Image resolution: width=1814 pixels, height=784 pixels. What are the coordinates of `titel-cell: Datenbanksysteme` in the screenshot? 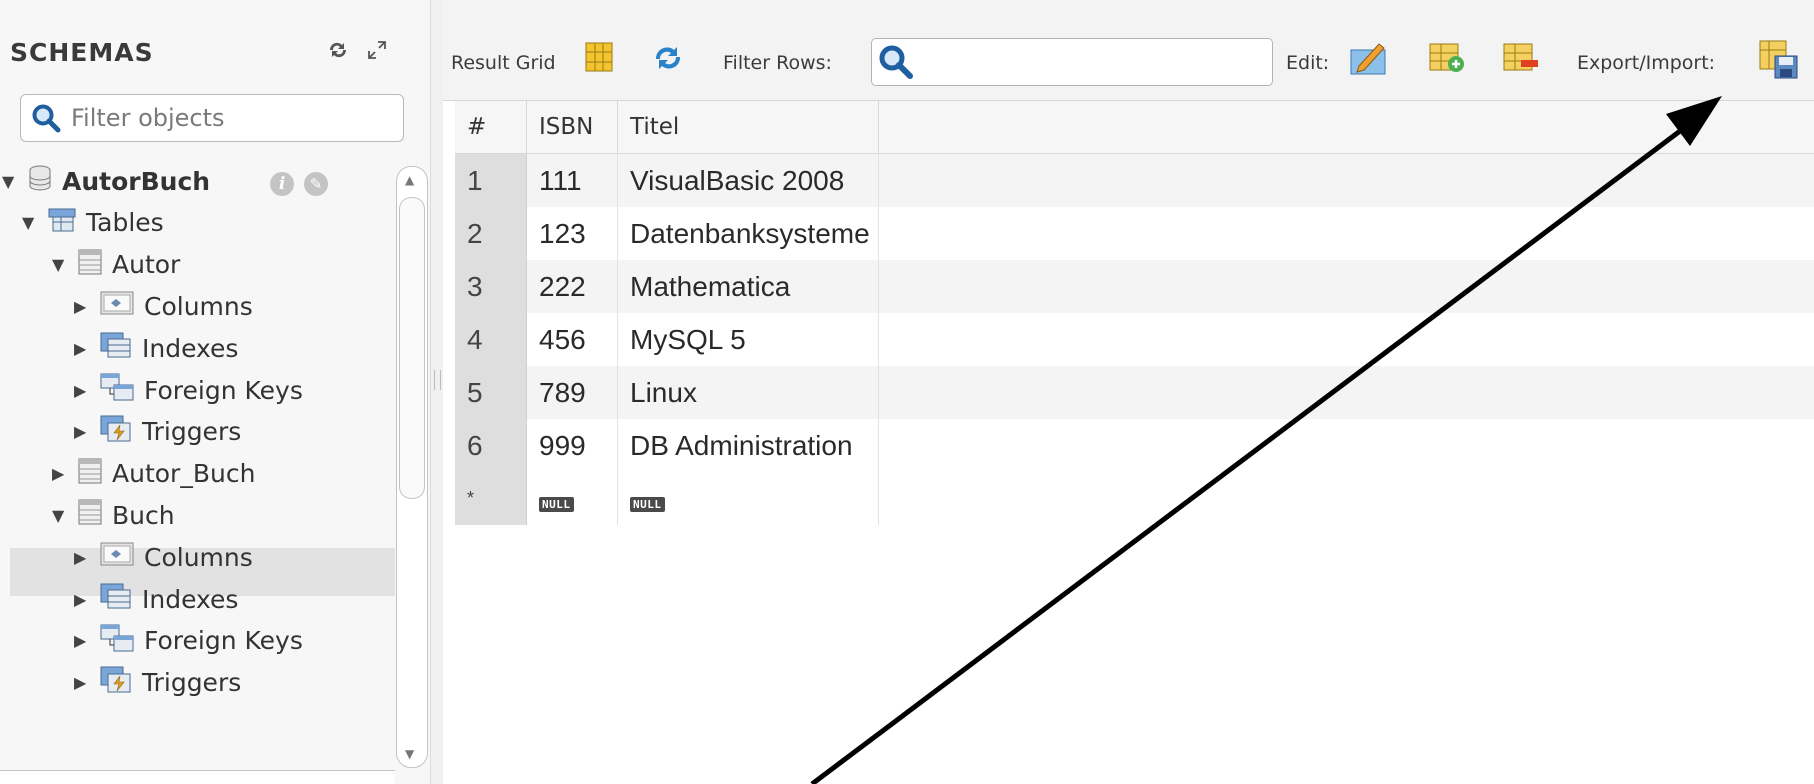 It's located at (748, 233).